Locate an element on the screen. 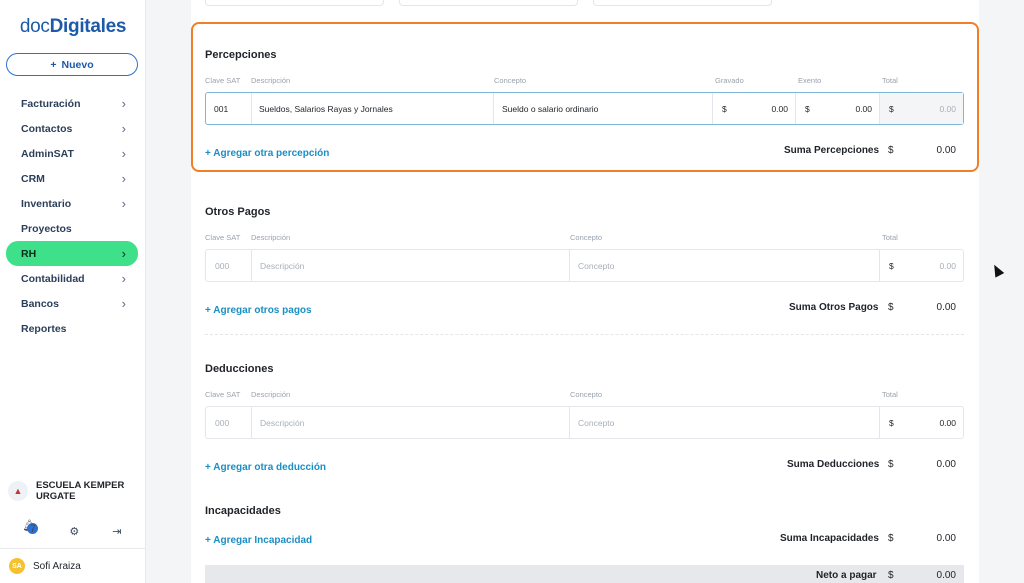 The width and height of the screenshot is (1024, 583). company-logo-icon: ▲ is located at coordinates (18, 491).